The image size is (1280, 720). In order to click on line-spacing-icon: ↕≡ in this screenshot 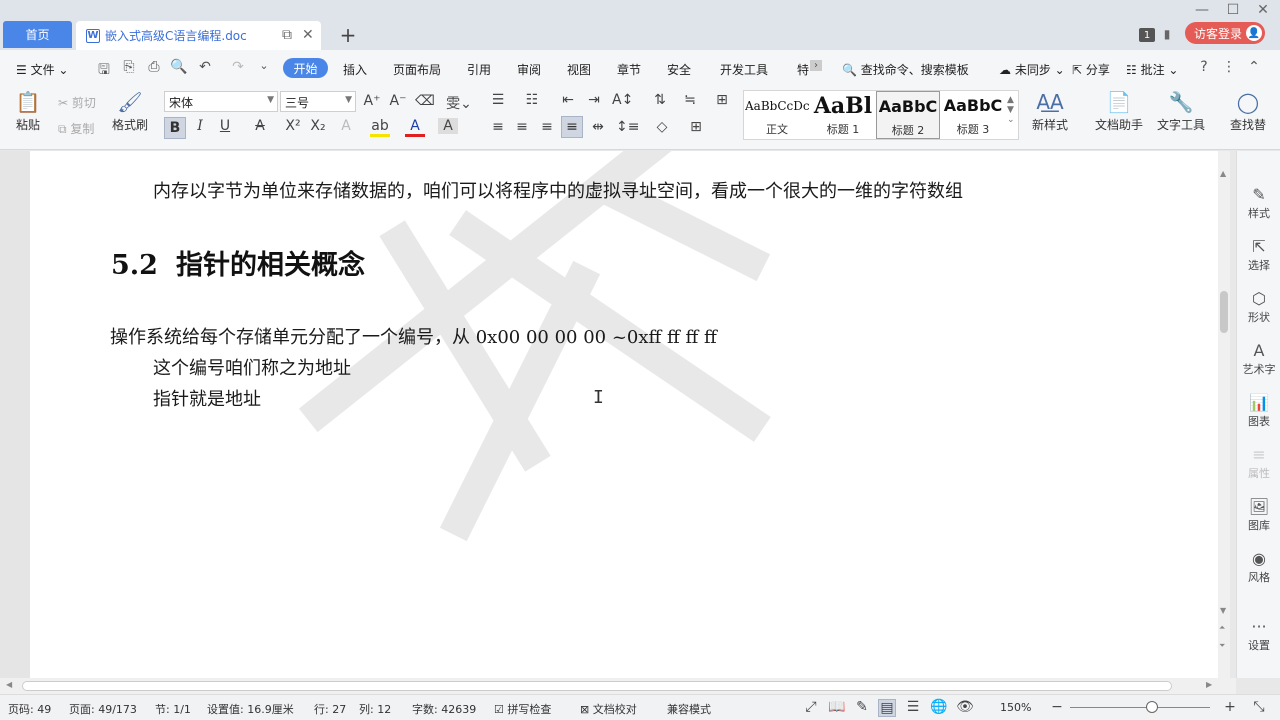, I will do `click(627, 127)`.